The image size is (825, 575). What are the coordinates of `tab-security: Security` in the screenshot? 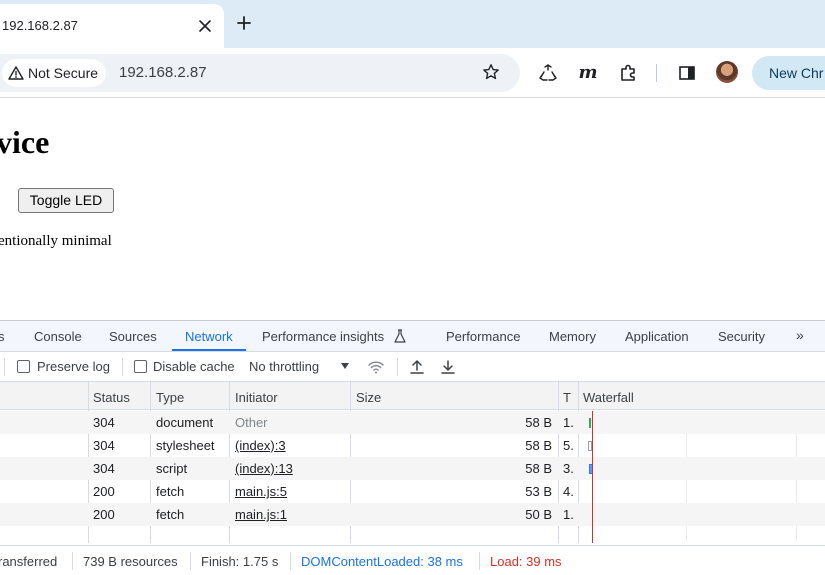 It's located at (741, 336).